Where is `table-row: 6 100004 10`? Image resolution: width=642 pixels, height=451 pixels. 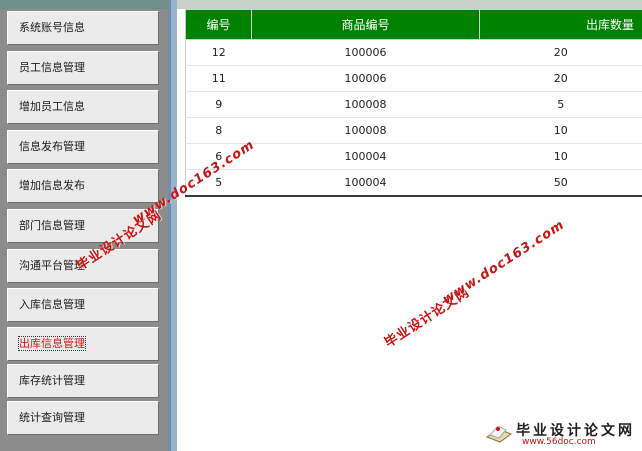 table-row: 6 100004 10 is located at coordinates (413, 156).